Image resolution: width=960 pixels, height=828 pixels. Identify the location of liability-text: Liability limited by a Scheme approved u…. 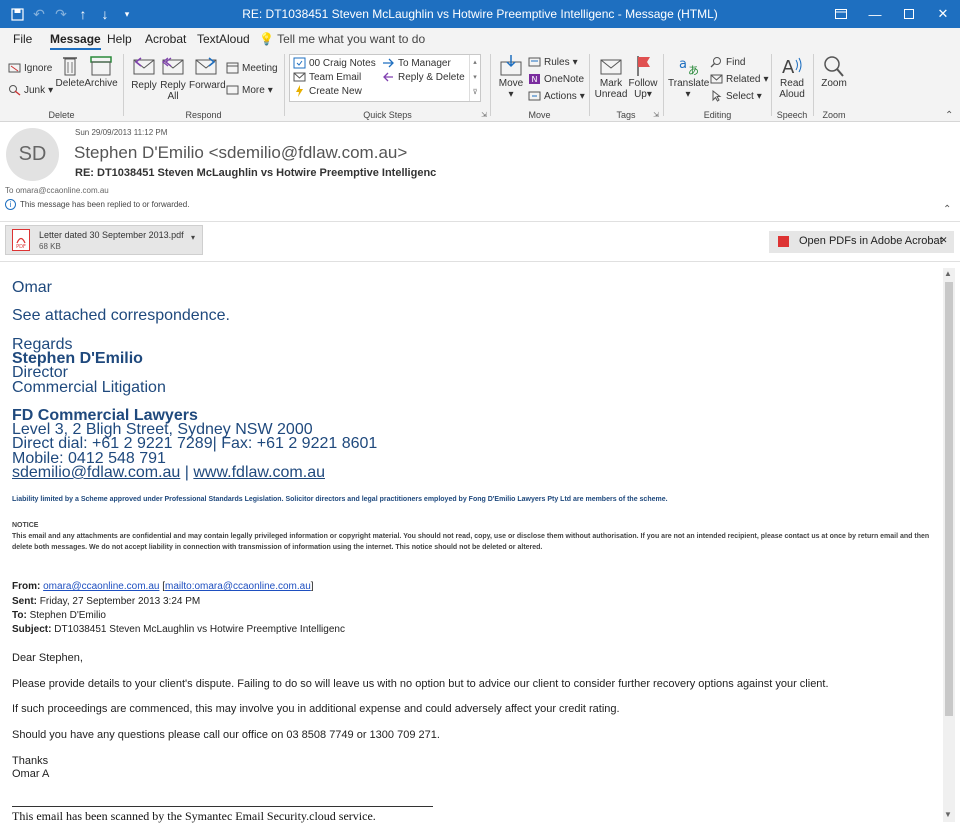
(340, 499).